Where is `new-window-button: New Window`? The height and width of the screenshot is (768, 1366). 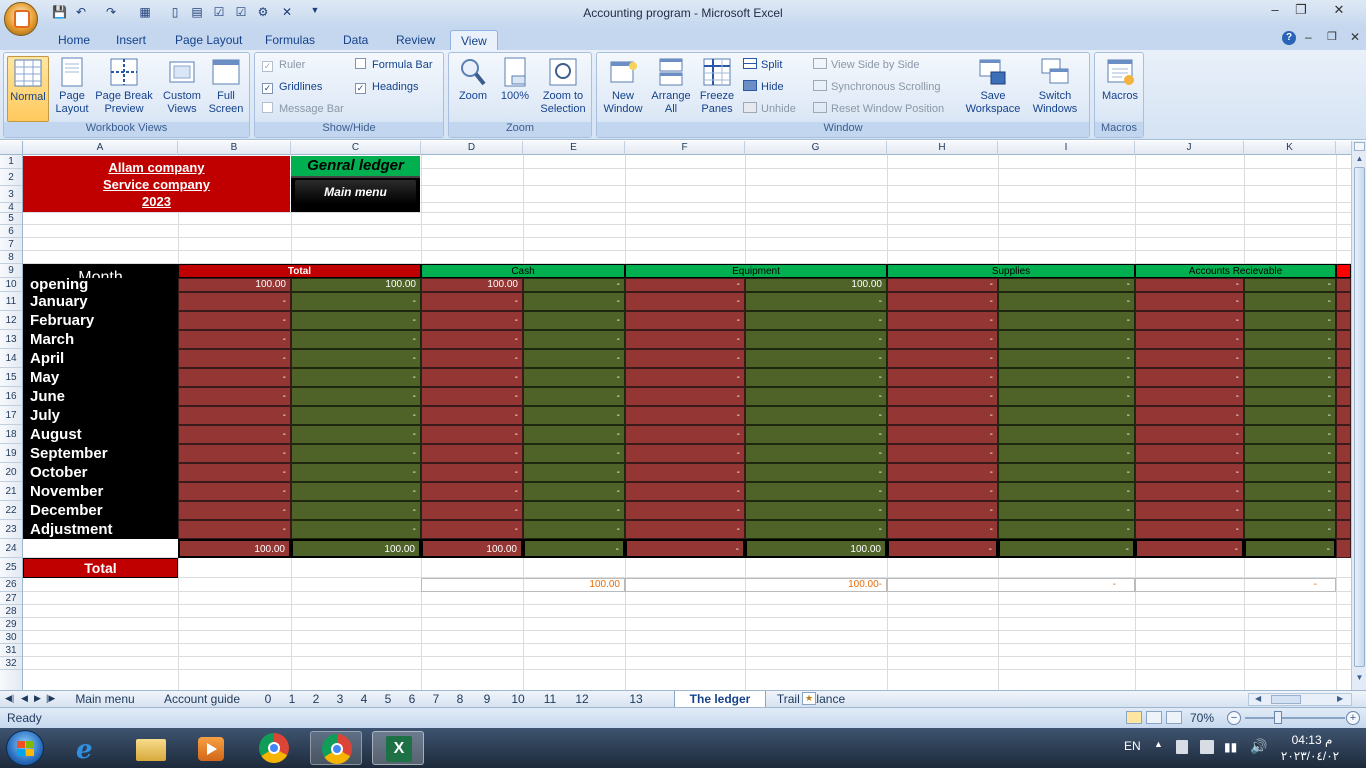
new-window-button: New Window is located at coordinates (623, 86).